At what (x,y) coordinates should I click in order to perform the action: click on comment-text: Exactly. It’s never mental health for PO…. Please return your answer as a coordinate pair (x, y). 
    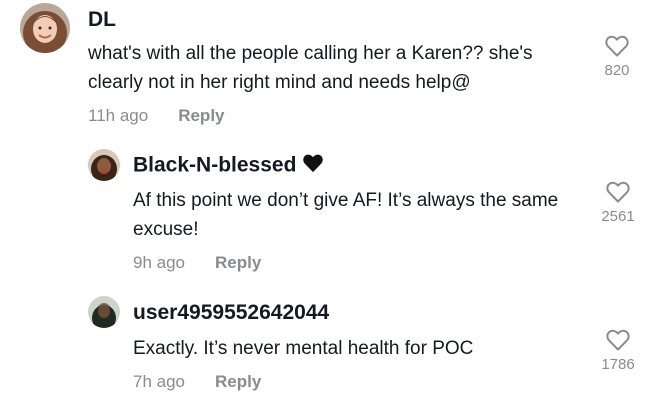
    Looking at the image, I should click on (303, 348).